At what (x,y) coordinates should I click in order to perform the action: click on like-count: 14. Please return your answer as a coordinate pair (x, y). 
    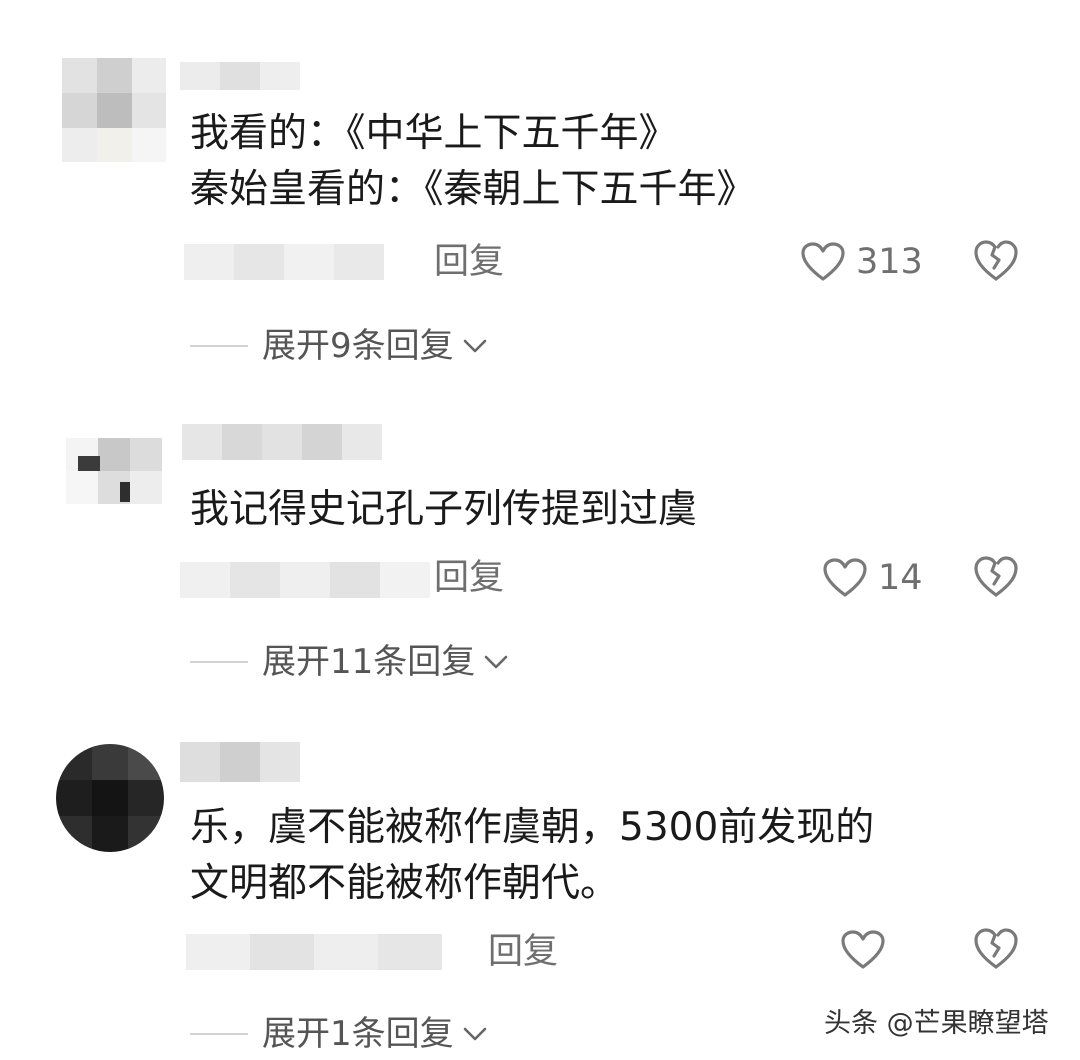
    Looking at the image, I should click on (900, 578).